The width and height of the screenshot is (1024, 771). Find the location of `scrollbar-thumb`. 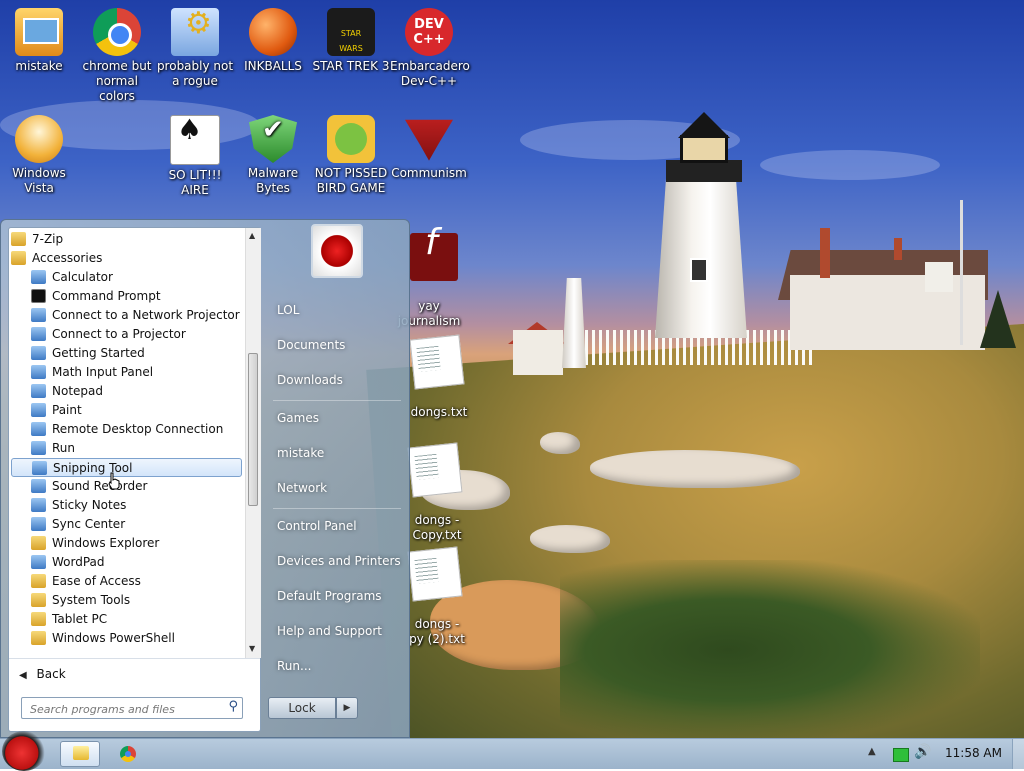

scrollbar-thumb is located at coordinates (253, 429).